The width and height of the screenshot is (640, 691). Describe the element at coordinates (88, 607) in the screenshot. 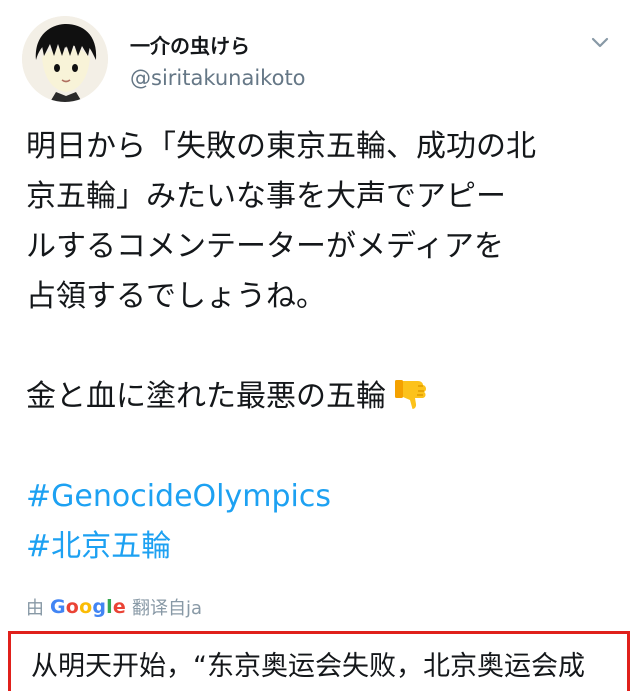

I see `google-logo: Google` at that location.